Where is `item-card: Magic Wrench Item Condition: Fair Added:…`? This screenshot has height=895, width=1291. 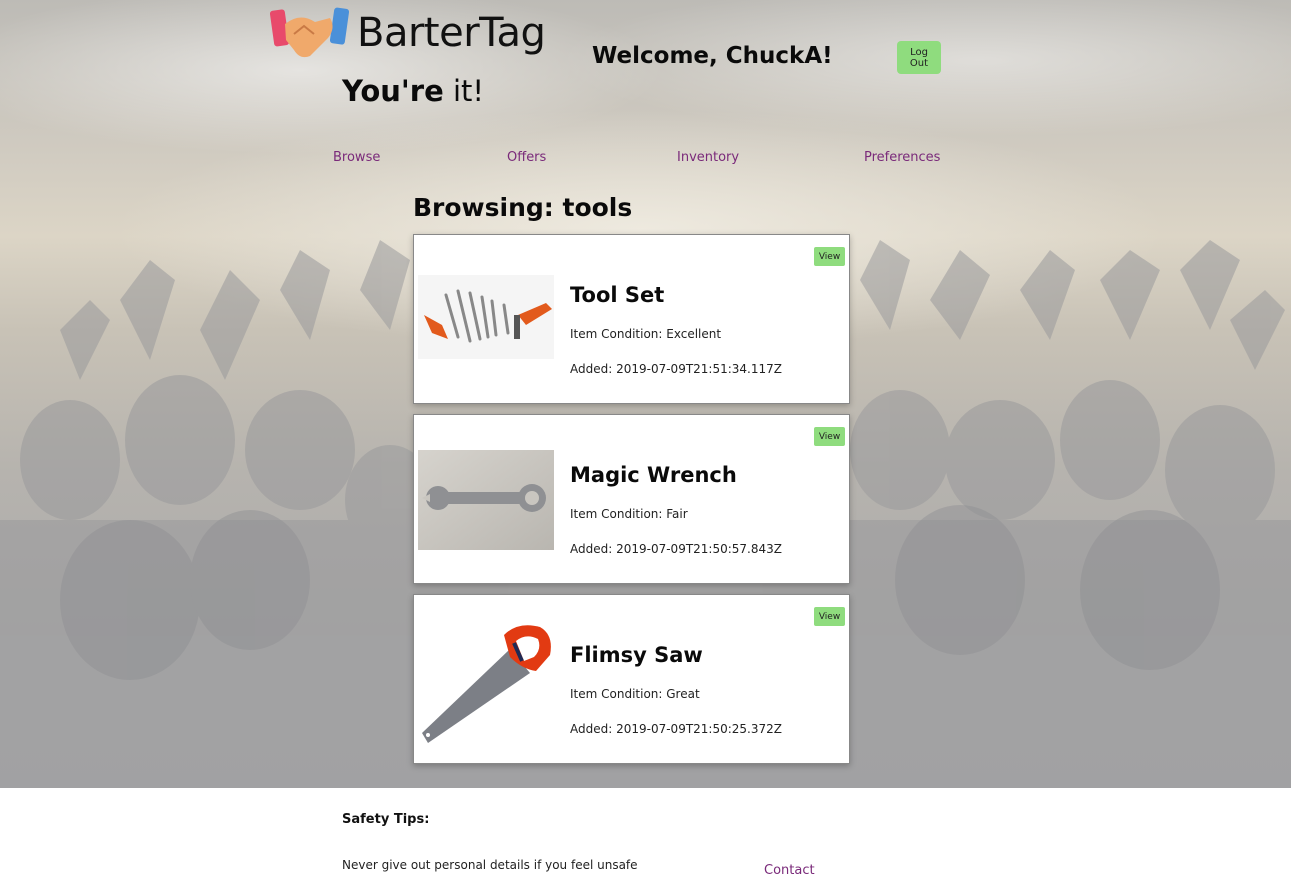 item-card: Magic Wrench Item Condition: Fair Added:… is located at coordinates (631, 499).